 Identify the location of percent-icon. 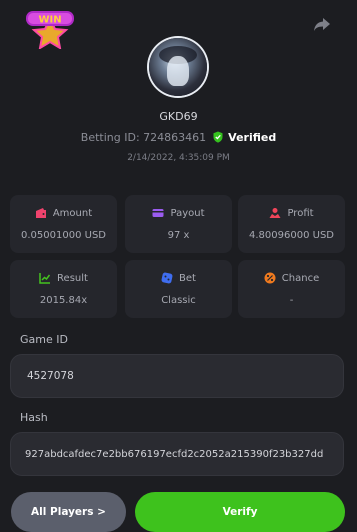
(270, 278).